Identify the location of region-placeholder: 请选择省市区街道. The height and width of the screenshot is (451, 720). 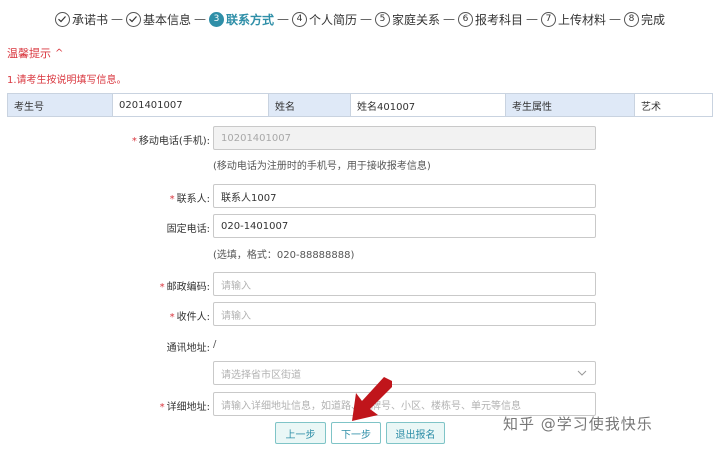
(261, 375).